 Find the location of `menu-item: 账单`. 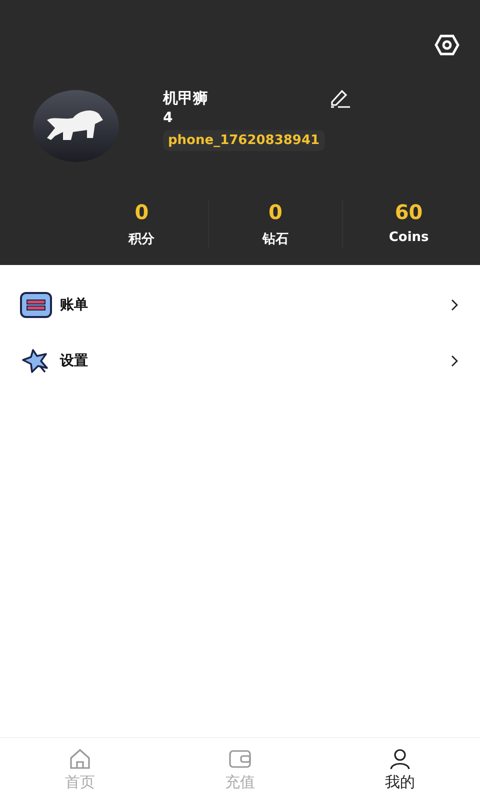

menu-item: 账单 is located at coordinates (240, 305).